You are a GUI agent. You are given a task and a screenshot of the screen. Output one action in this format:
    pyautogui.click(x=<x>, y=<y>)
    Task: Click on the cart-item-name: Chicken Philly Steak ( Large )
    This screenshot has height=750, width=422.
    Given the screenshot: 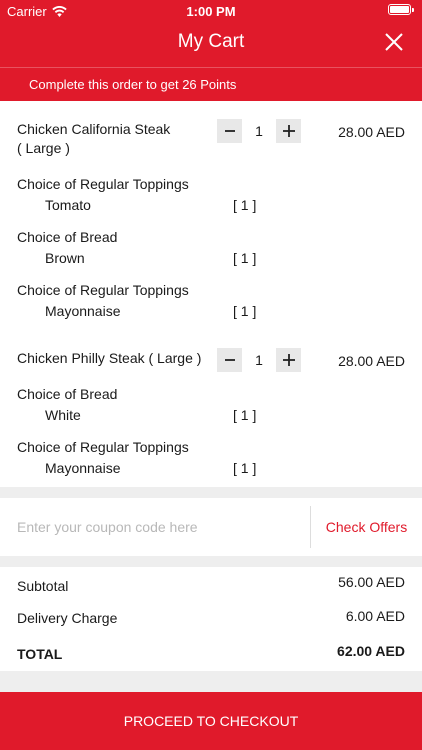 What is the action you would take?
    pyautogui.click(x=109, y=358)
    